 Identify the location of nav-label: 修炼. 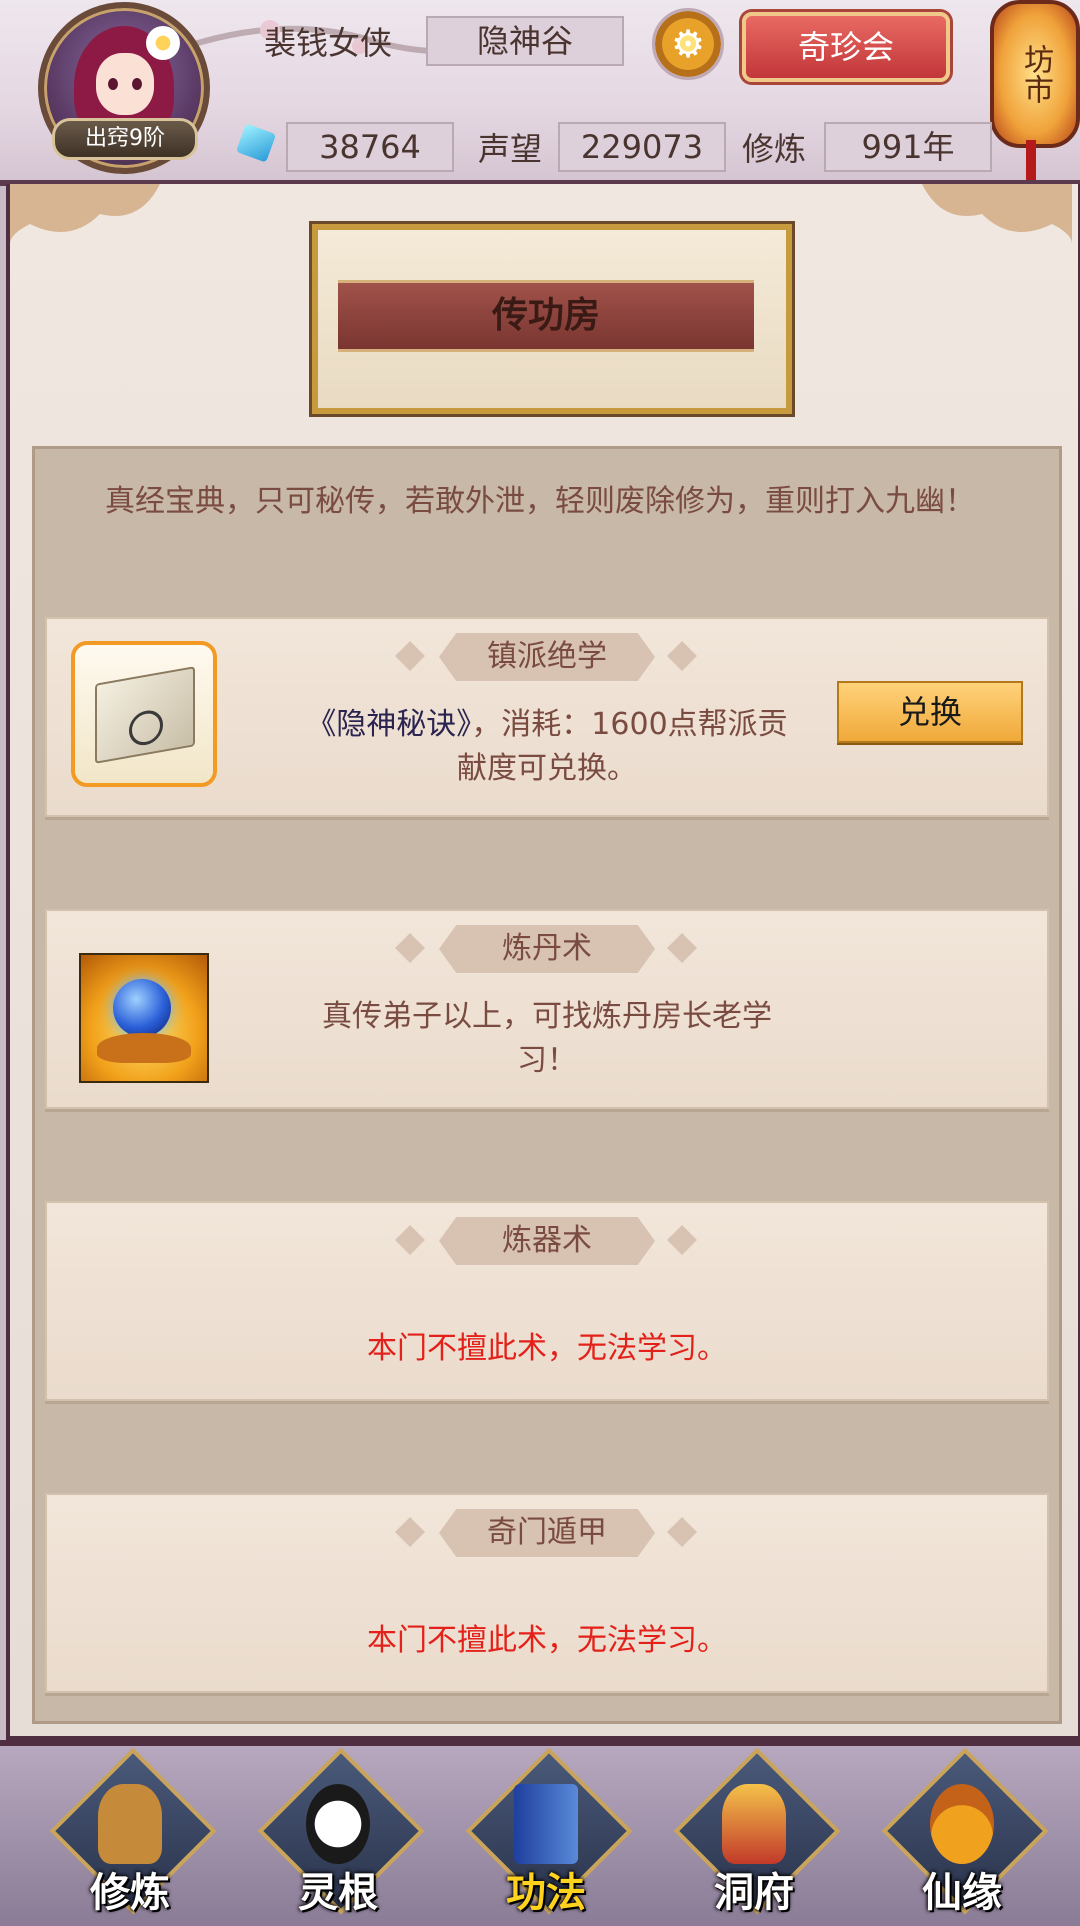
(130, 1893).